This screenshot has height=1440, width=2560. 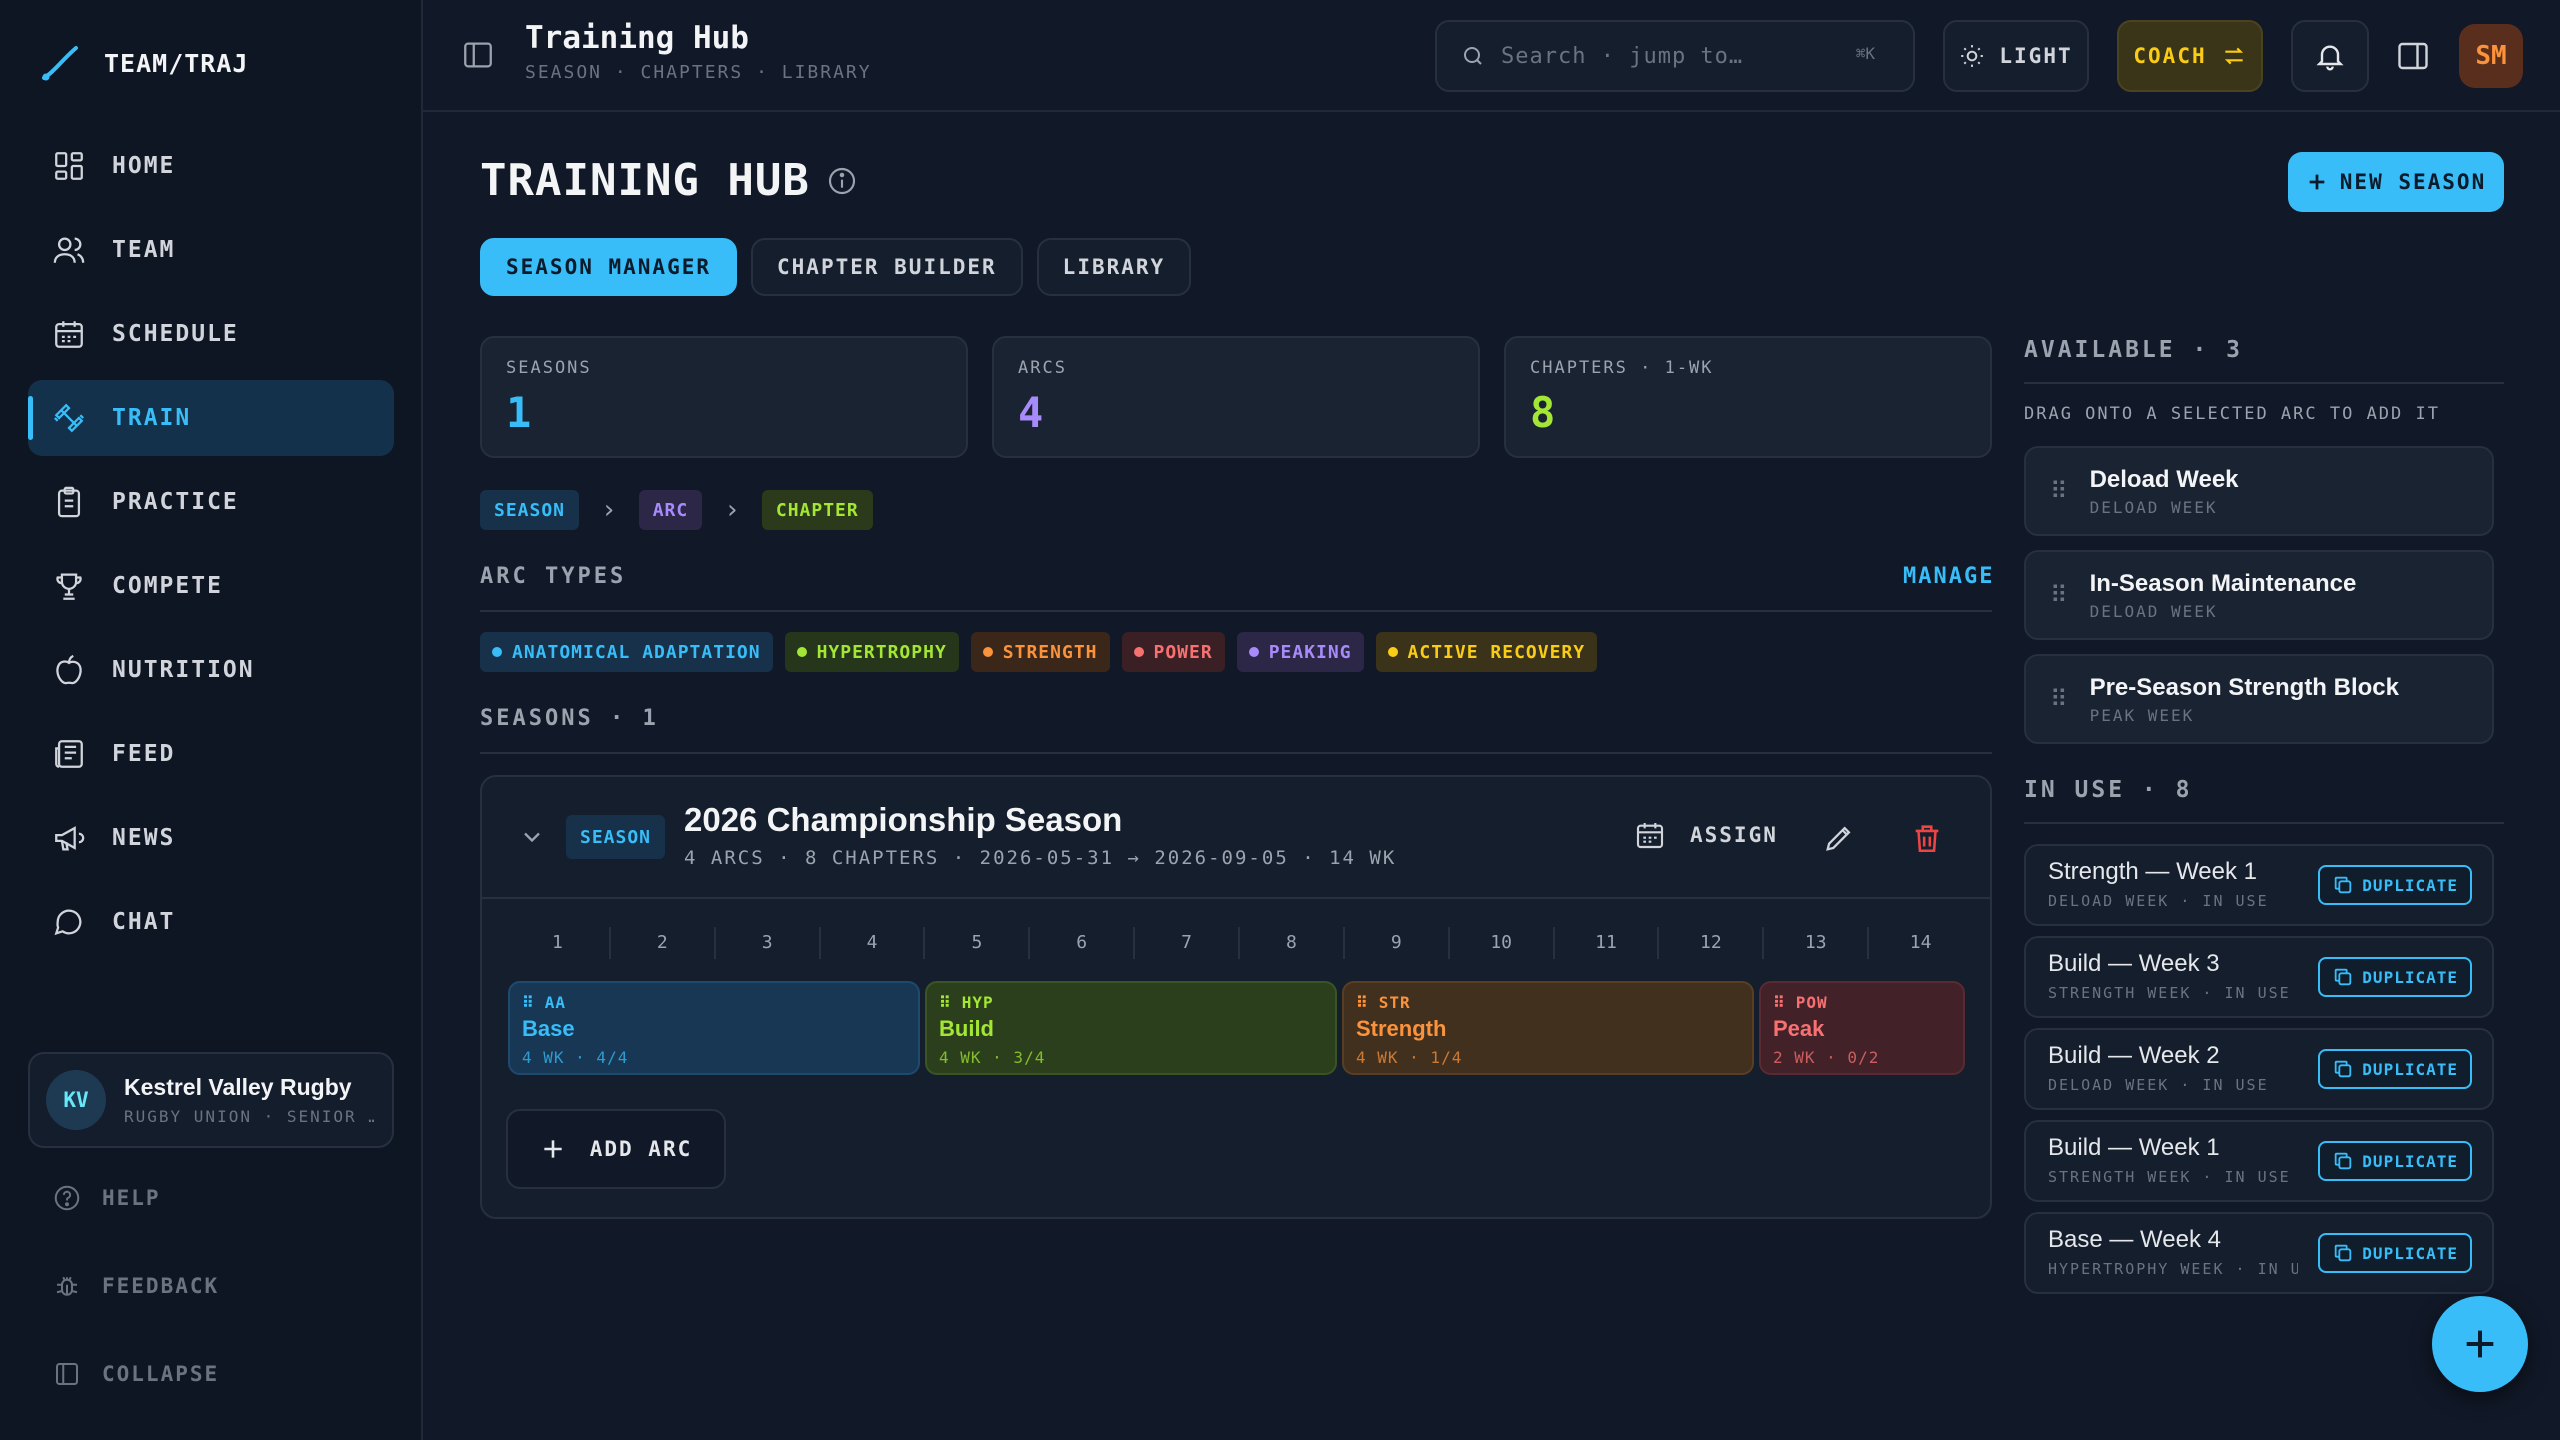 I want to click on week-number: 12, so click(x=1712, y=943).